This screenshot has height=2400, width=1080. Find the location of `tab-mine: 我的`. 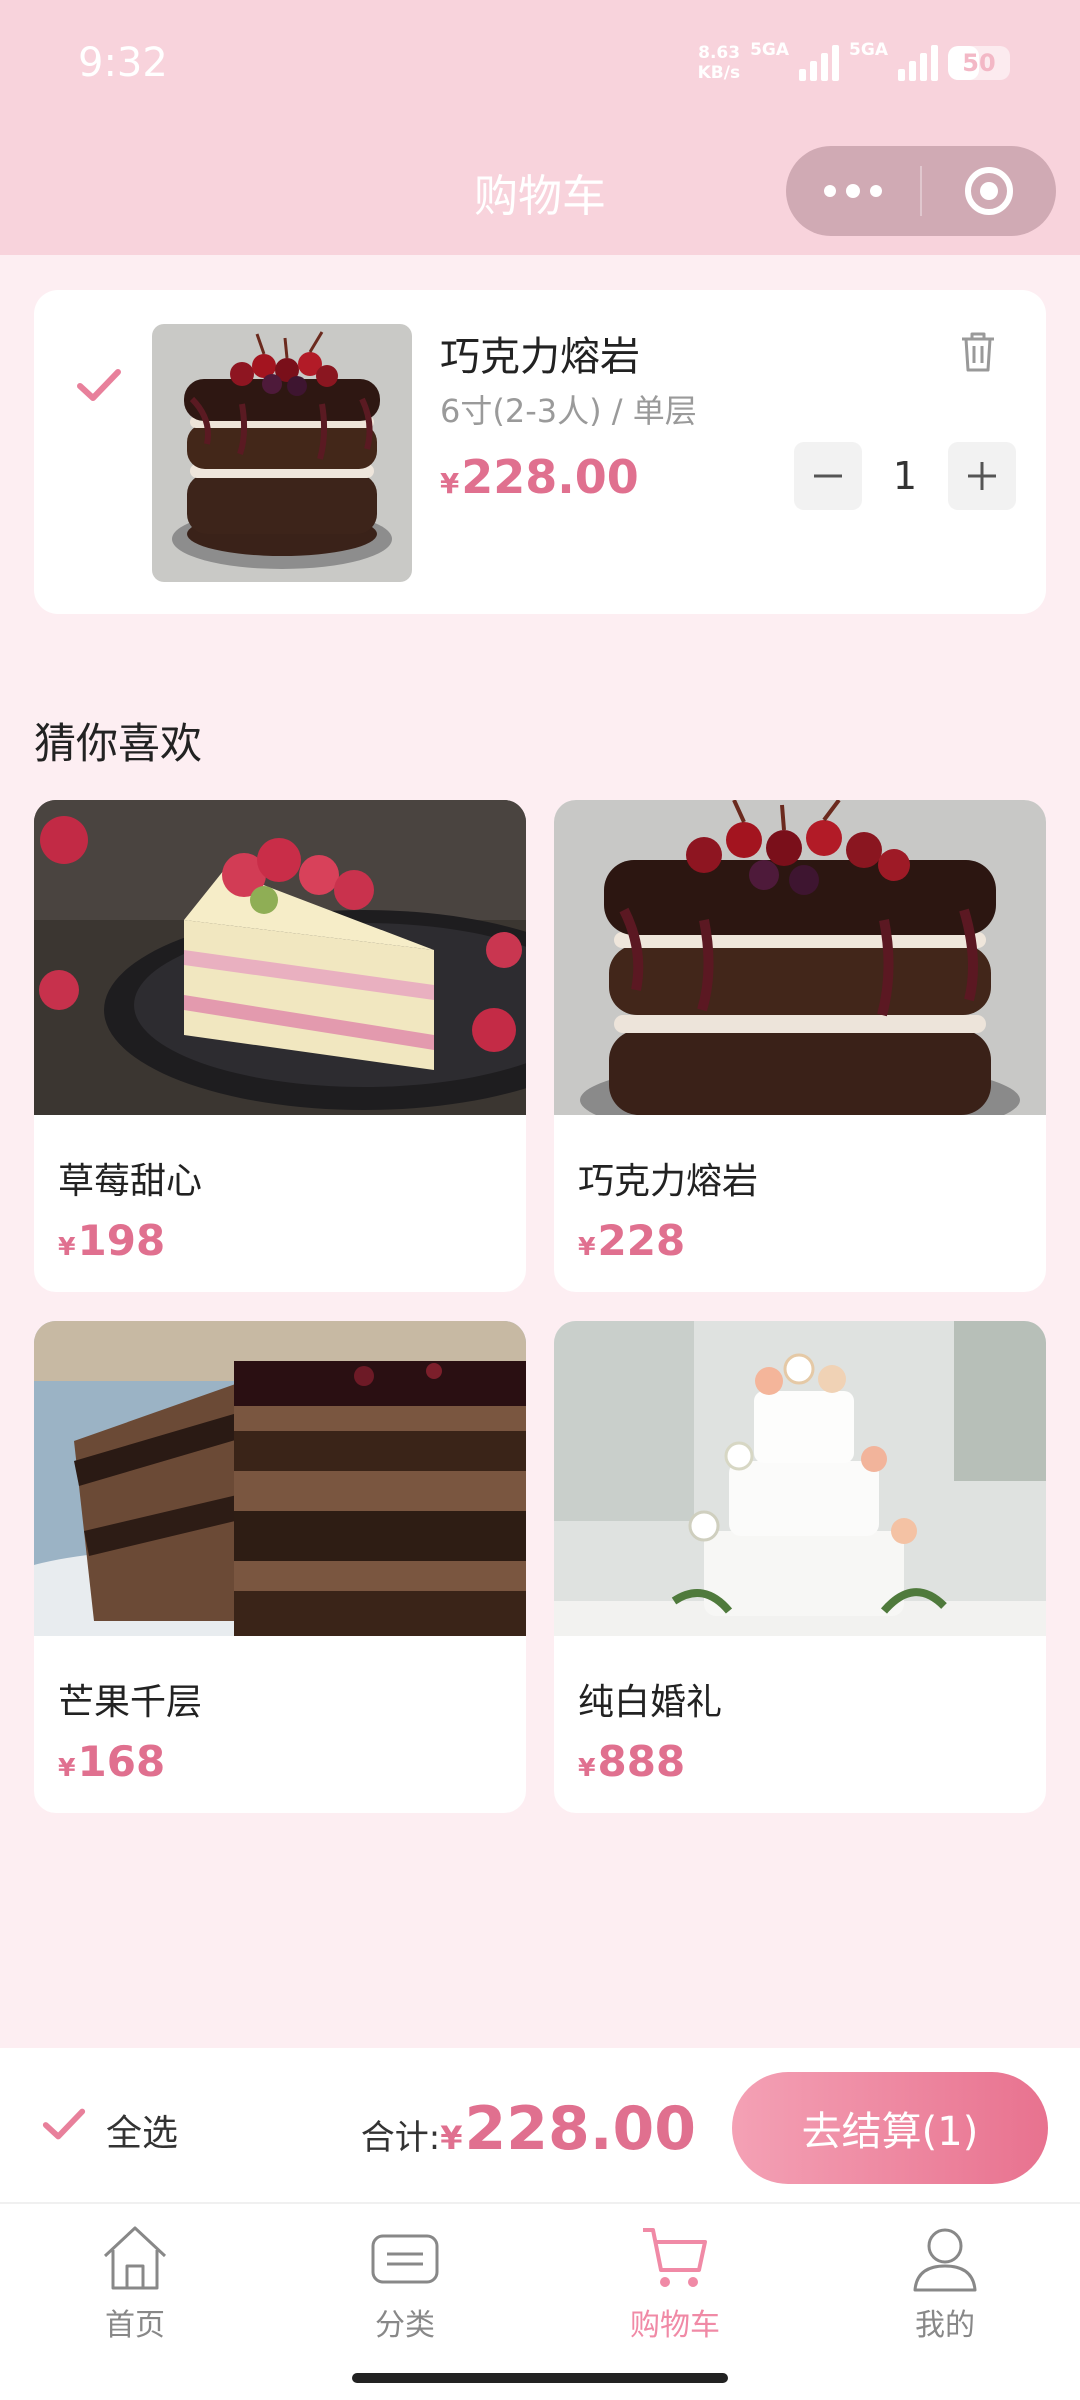

tab-mine: 我的 is located at coordinates (945, 2279).